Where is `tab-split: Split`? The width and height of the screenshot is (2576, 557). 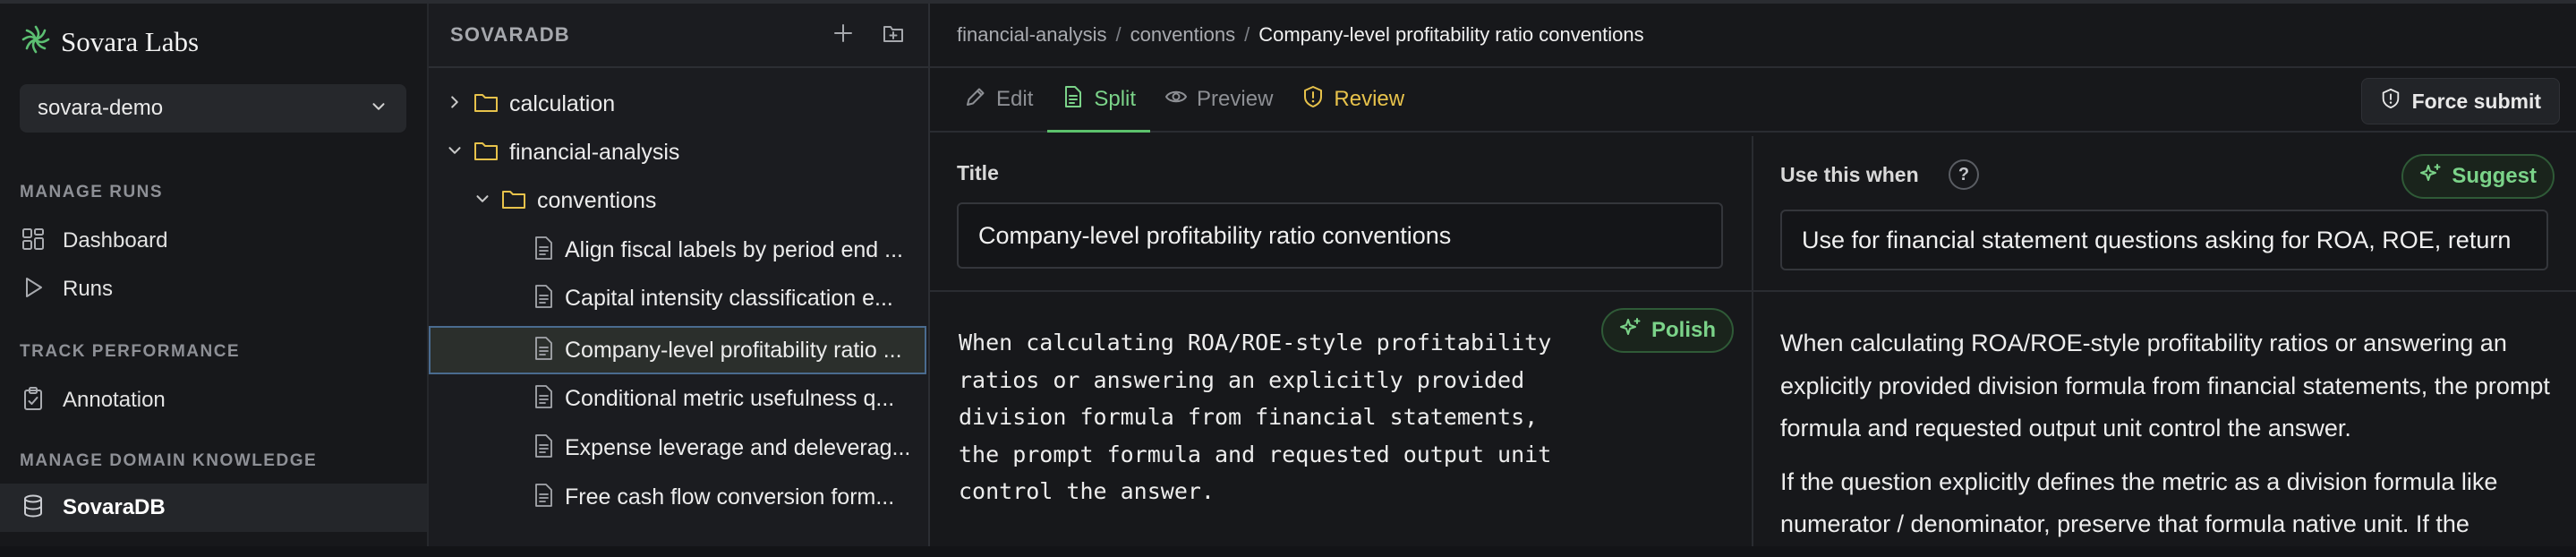
tab-split: Split is located at coordinates (1098, 101).